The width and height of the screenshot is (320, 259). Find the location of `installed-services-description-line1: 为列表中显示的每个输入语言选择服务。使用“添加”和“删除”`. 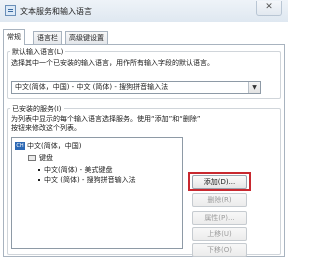

installed-services-description-line1: 为列表中显示的每个输入语言选择服务。使用“添加”和“删除” is located at coordinates (106, 119).